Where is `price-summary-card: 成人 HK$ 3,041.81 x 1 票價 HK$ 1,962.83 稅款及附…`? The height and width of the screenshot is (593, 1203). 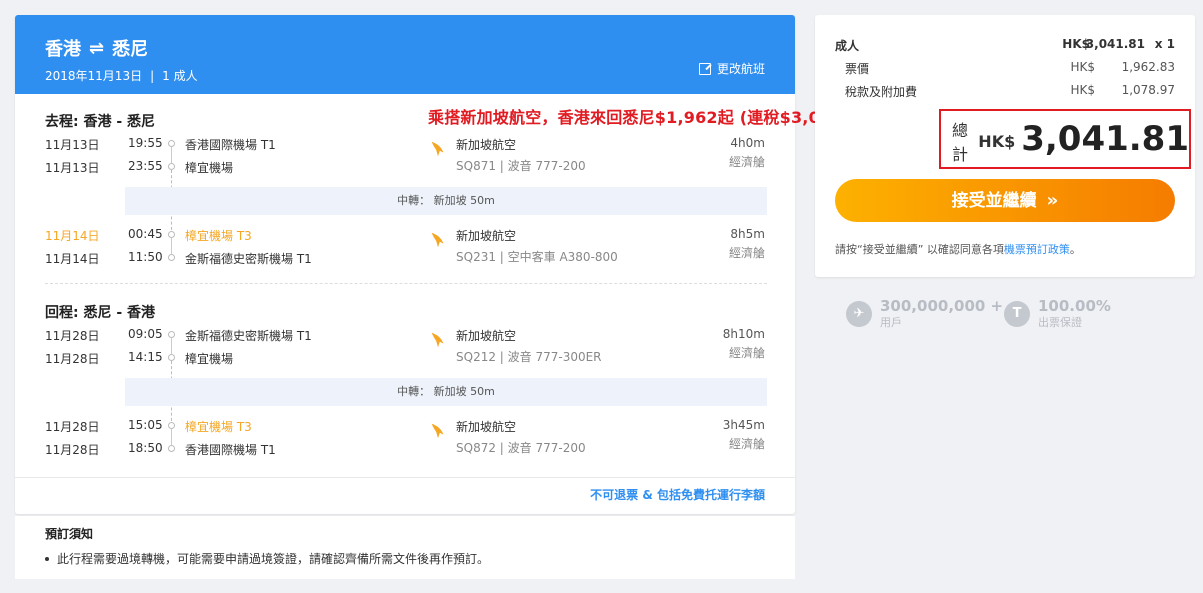 price-summary-card: 成人 HK$ 3,041.81 x 1 票價 HK$ 1,962.83 稅款及附… is located at coordinates (1005, 146).